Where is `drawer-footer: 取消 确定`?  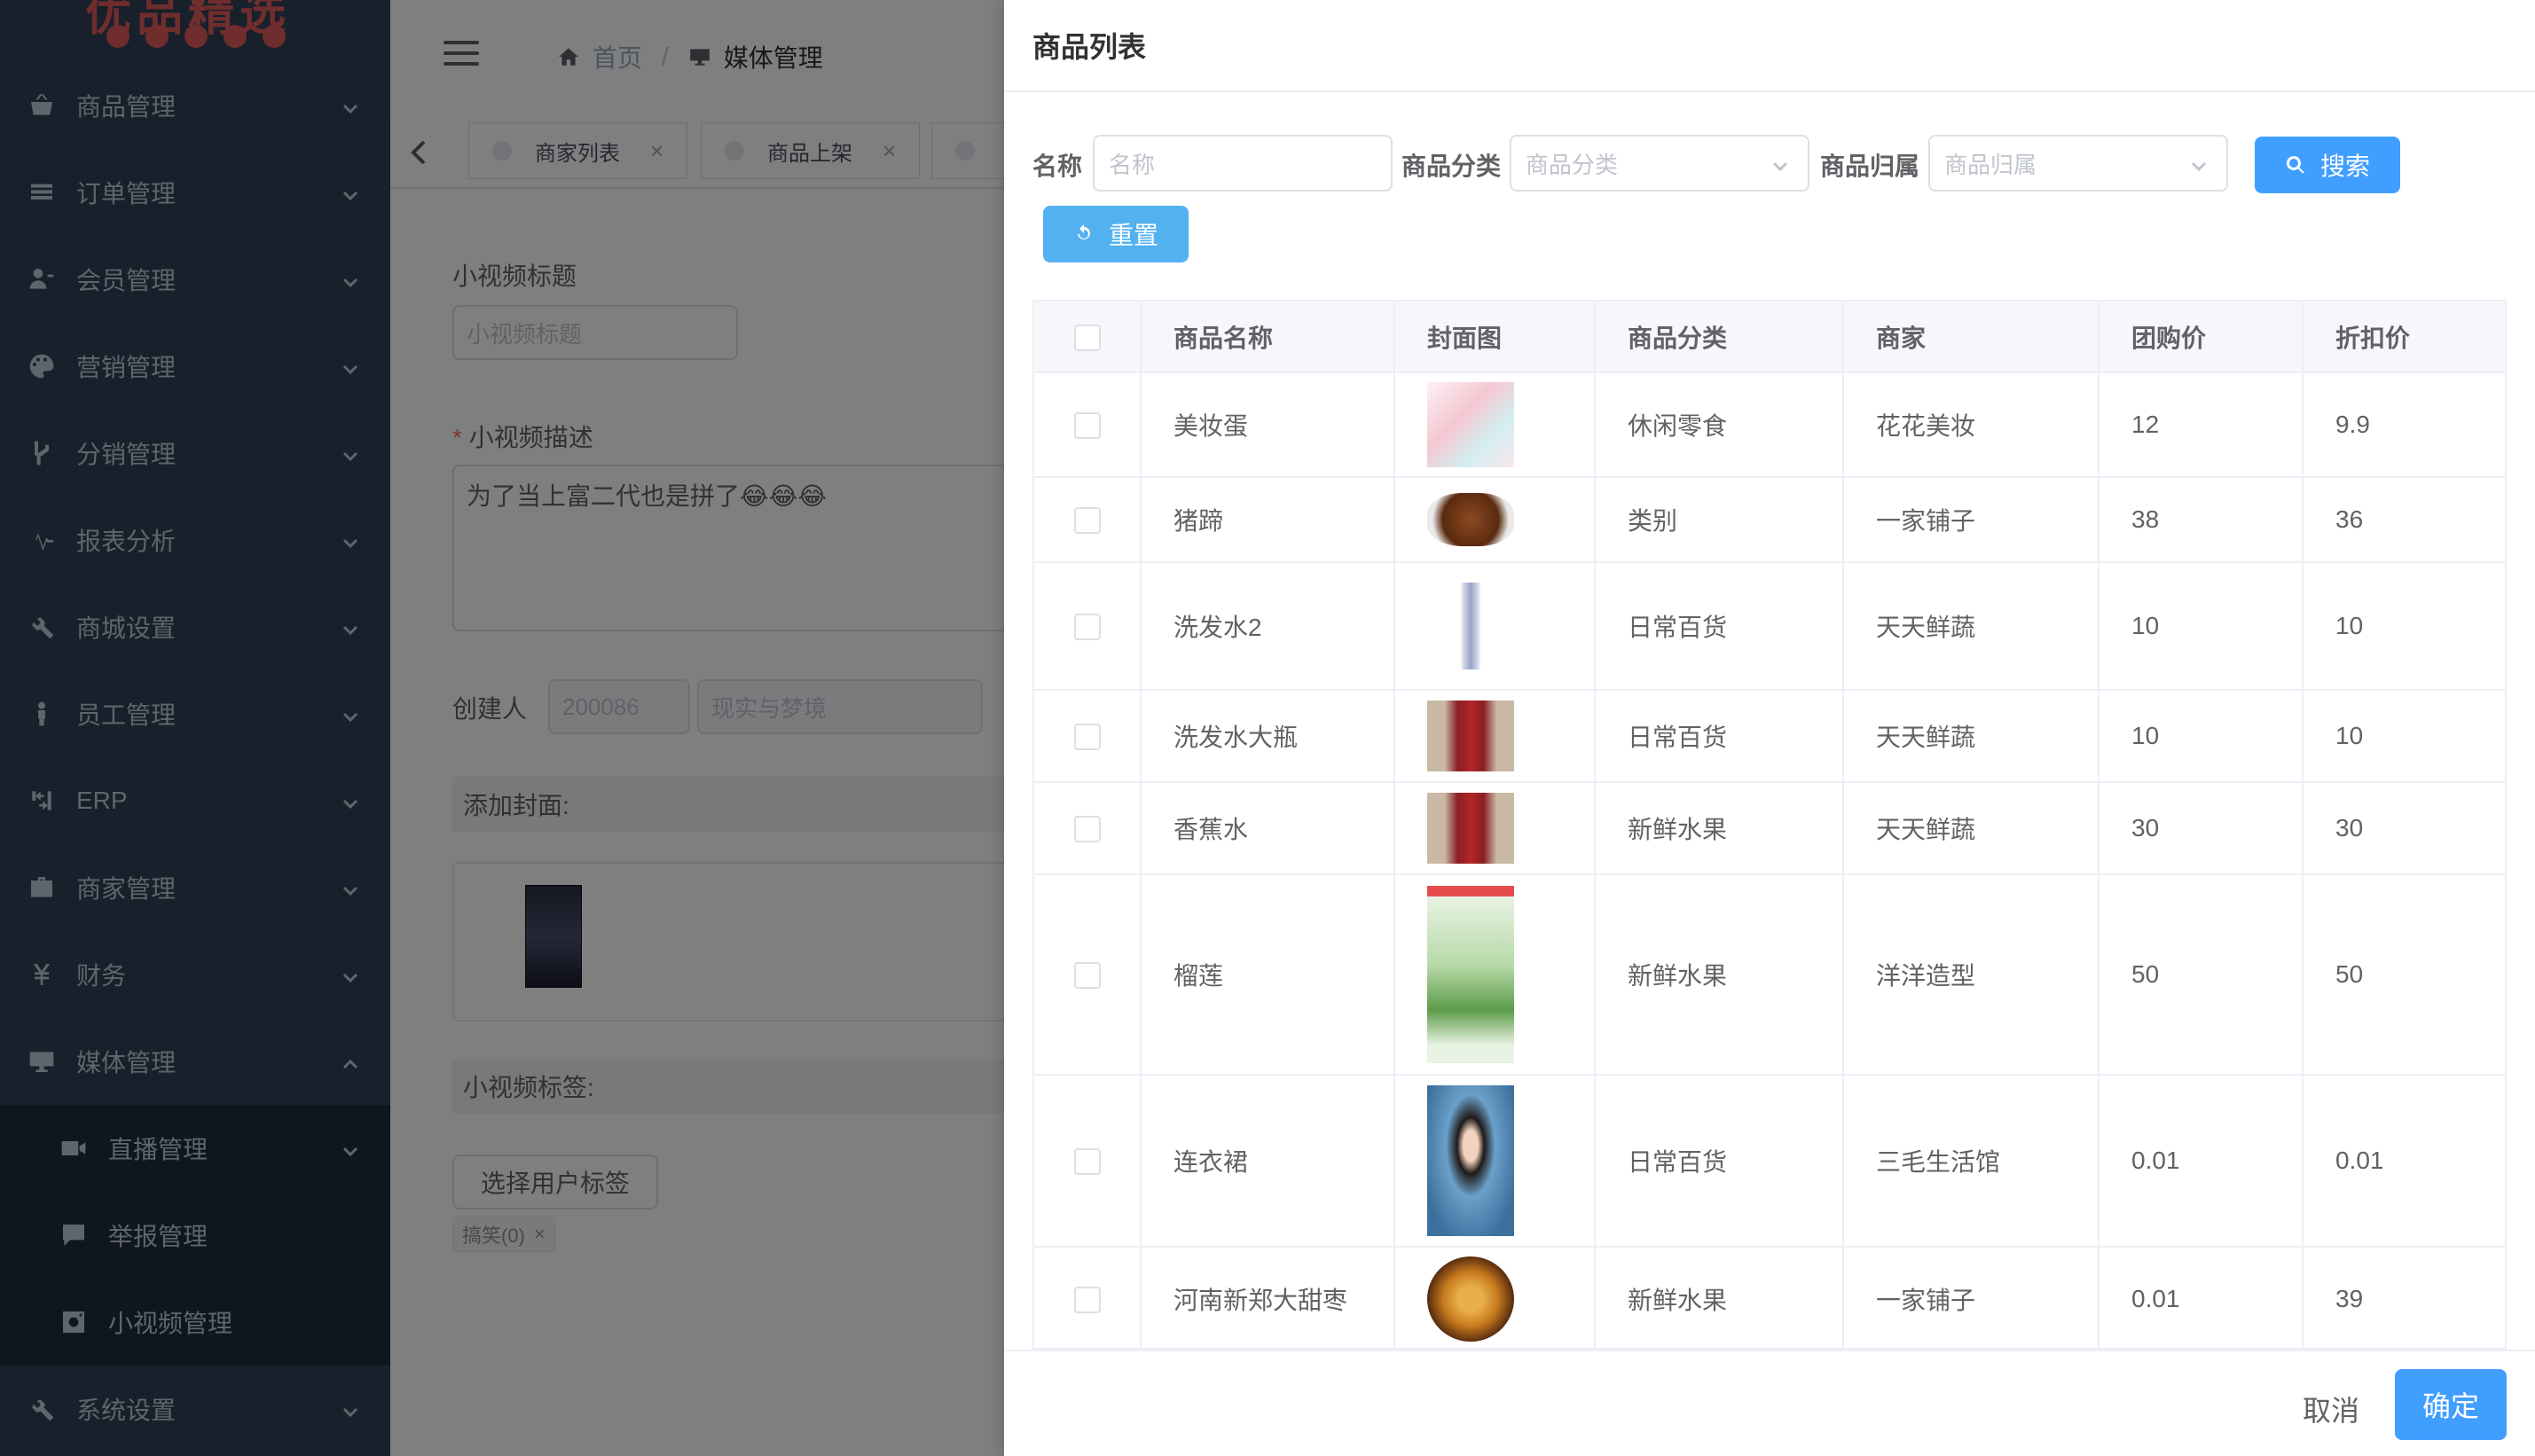
drawer-footer: 取消 确定 is located at coordinates (1769, 1403).